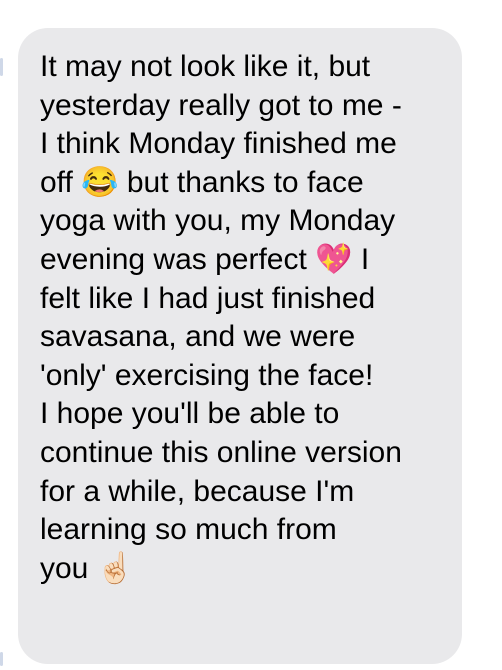 The width and height of the screenshot is (502, 670). Describe the element at coordinates (208, 298) in the screenshot. I see `message-line: felt like I had just finished` at that location.